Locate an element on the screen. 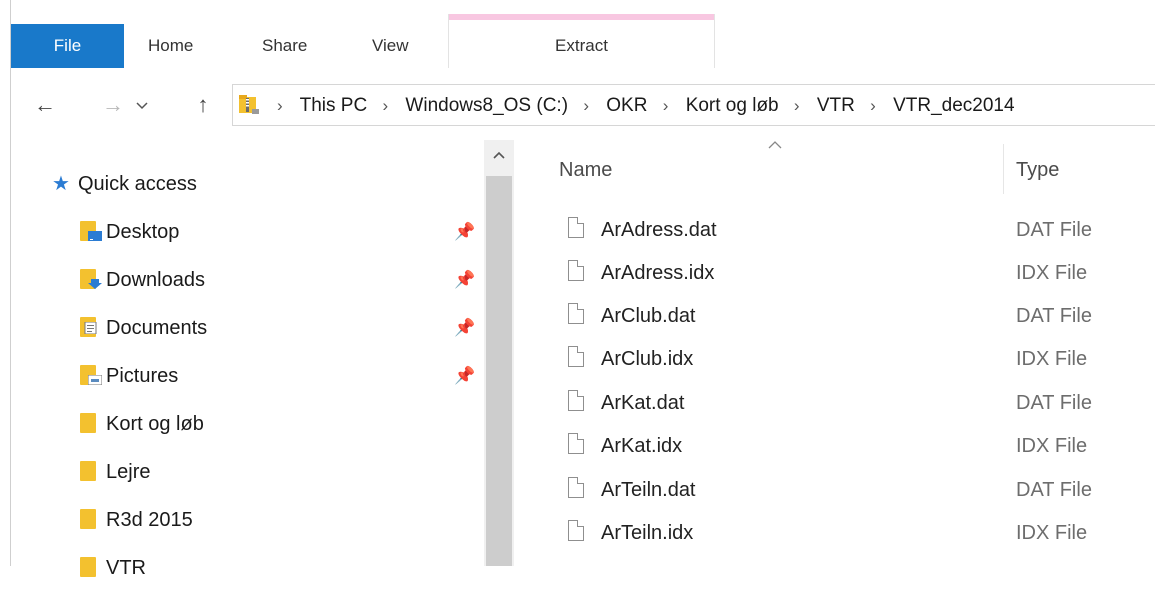 The image size is (1155, 590). file-row: ArAdress.dat DAT File is located at coordinates (837, 230).